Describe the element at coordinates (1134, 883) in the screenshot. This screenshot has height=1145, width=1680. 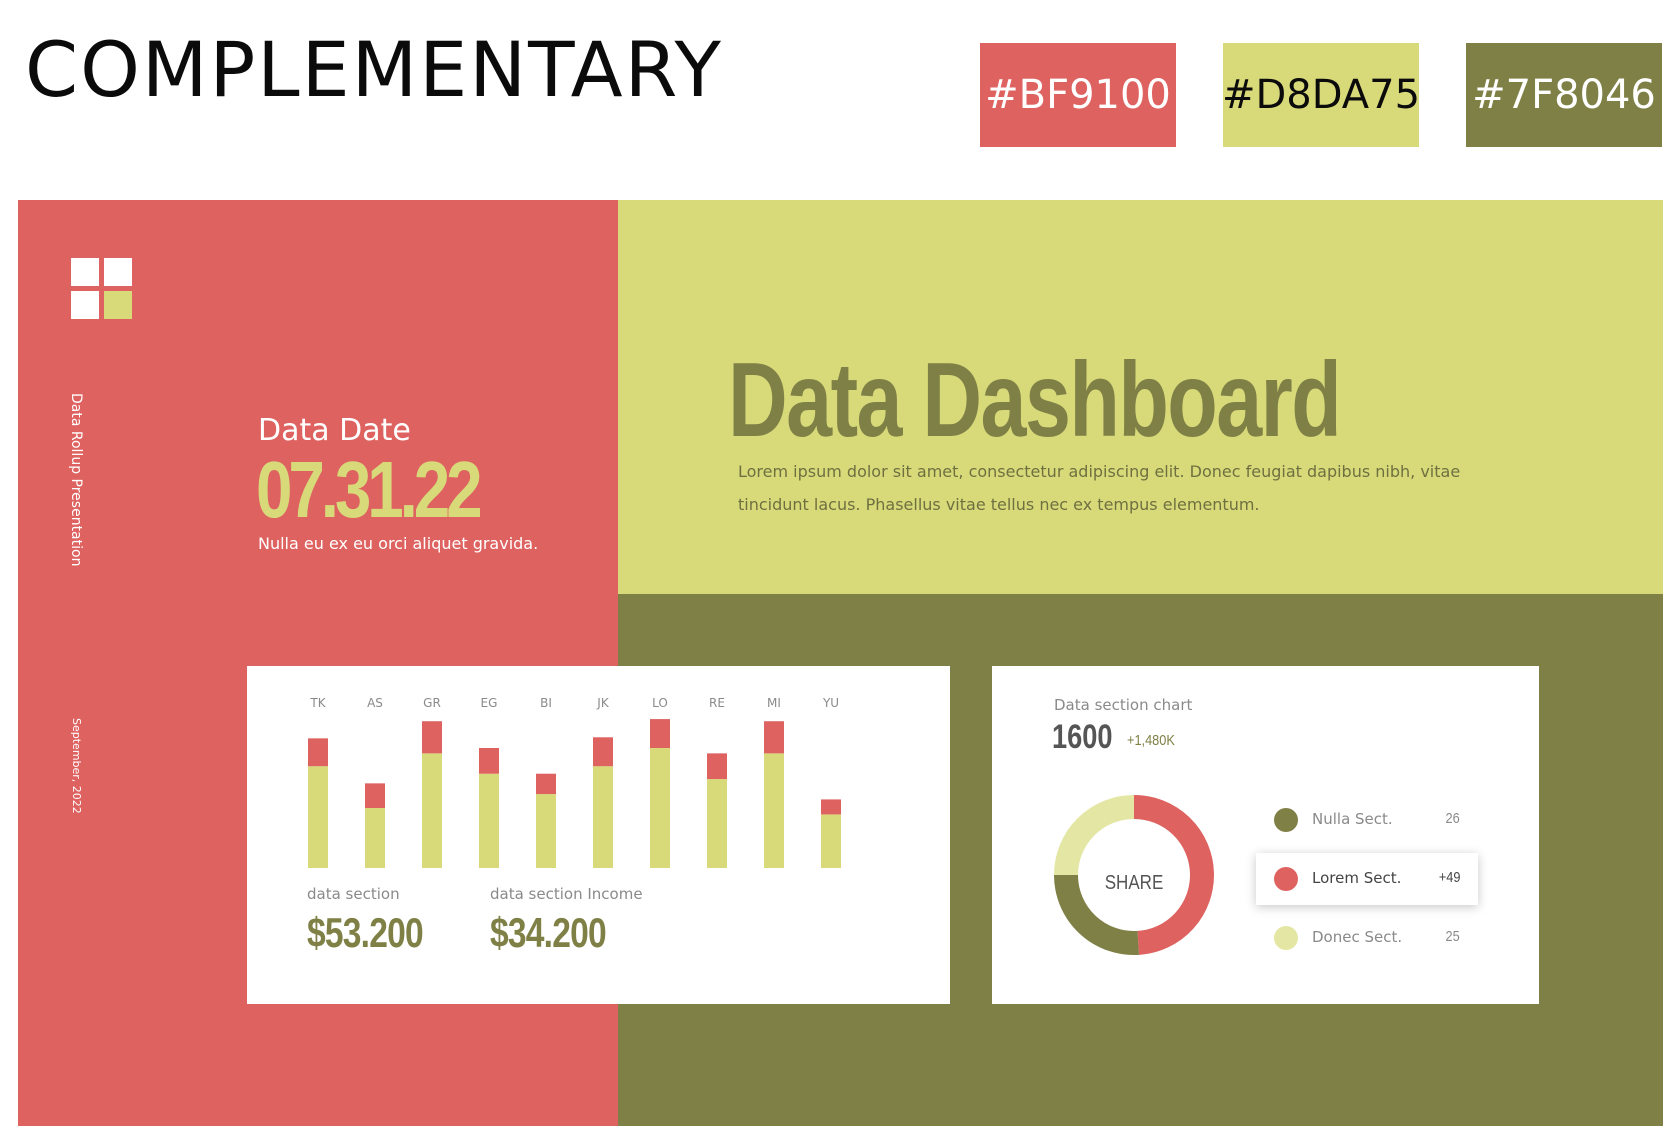
I see `donut-center-label: SHARE` at that location.